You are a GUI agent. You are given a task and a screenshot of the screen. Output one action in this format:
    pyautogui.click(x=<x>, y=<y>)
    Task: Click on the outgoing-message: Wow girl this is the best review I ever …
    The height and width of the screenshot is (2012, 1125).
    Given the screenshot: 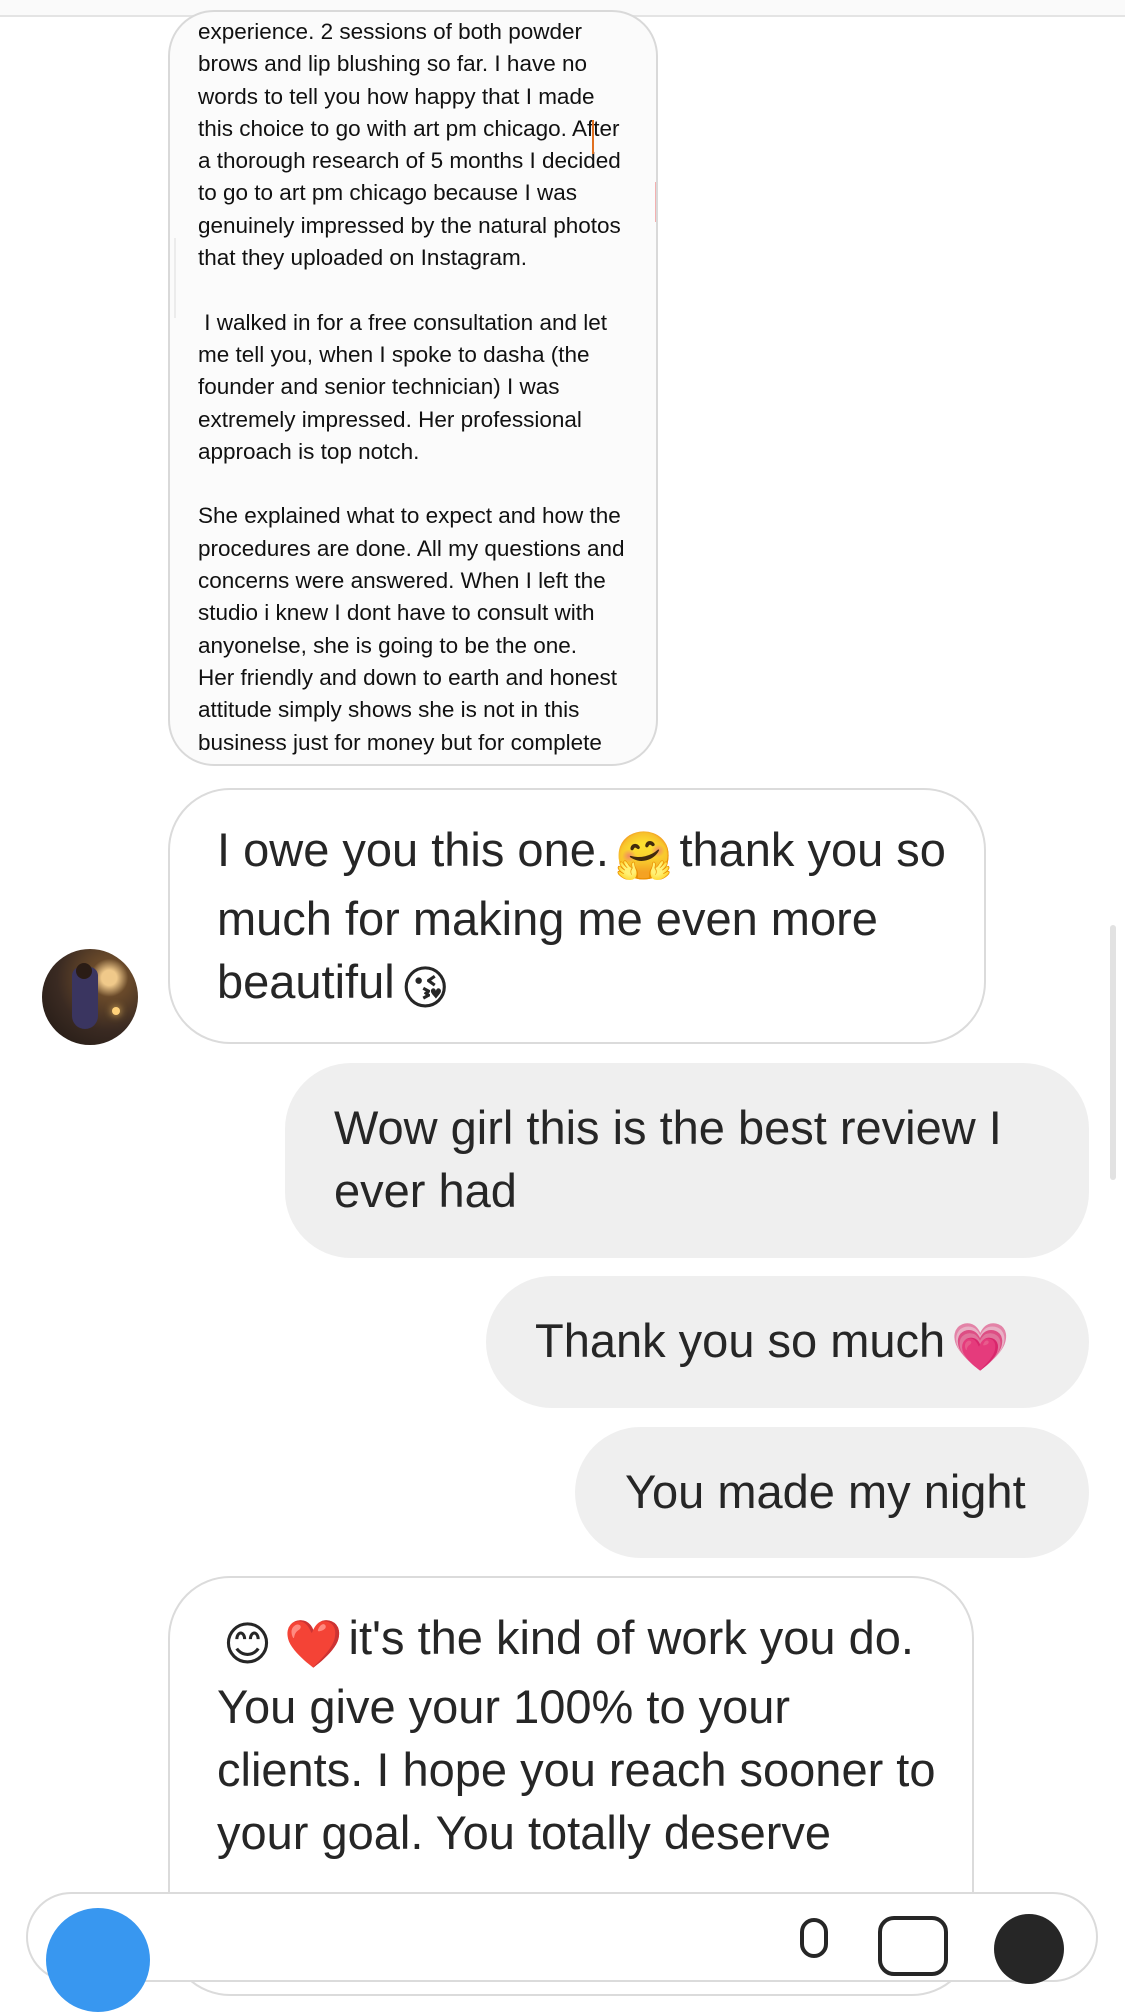 What is the action you would take?
    pyautogui.click(x=687, y=1160)
    